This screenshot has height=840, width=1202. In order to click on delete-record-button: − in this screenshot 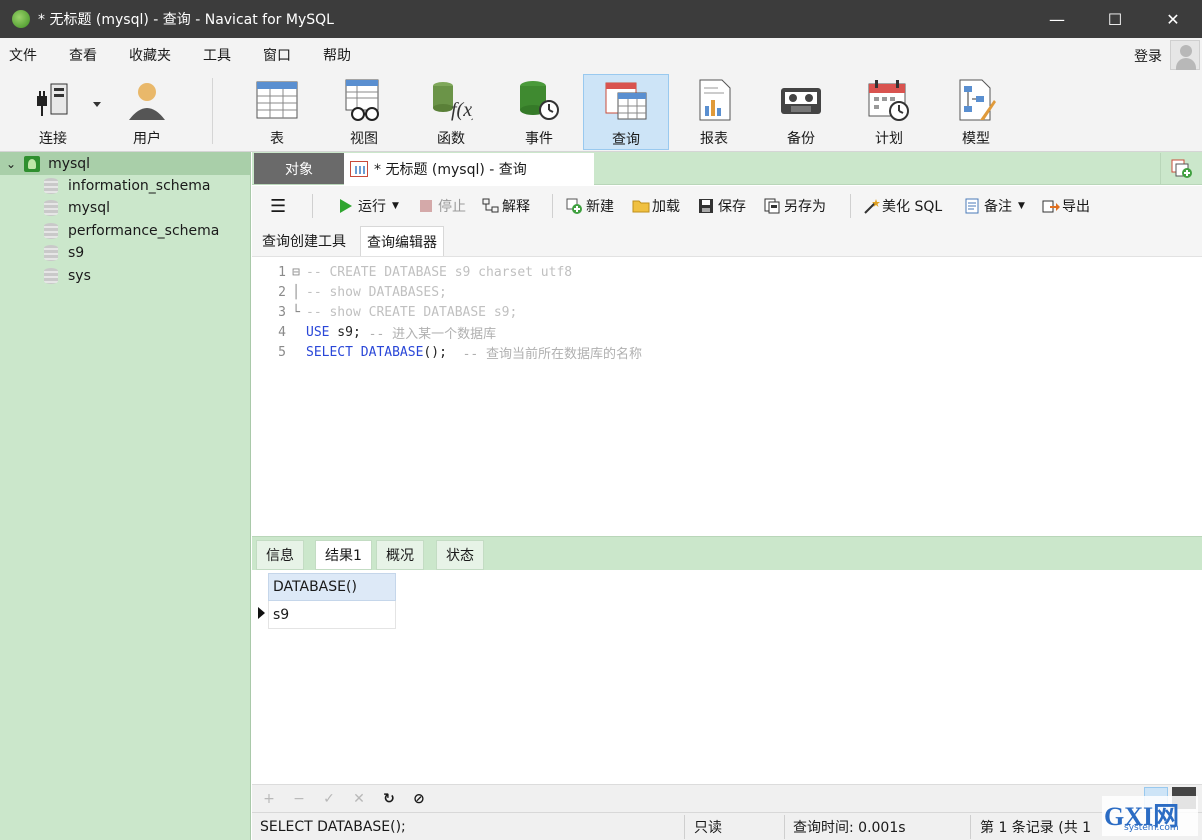, I will do `click(299, 799)`.